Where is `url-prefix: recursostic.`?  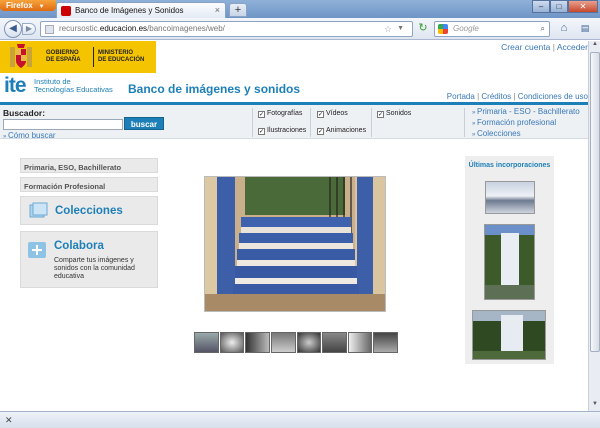 url-prefix: recursostic. is located at coordinates (79, 28).